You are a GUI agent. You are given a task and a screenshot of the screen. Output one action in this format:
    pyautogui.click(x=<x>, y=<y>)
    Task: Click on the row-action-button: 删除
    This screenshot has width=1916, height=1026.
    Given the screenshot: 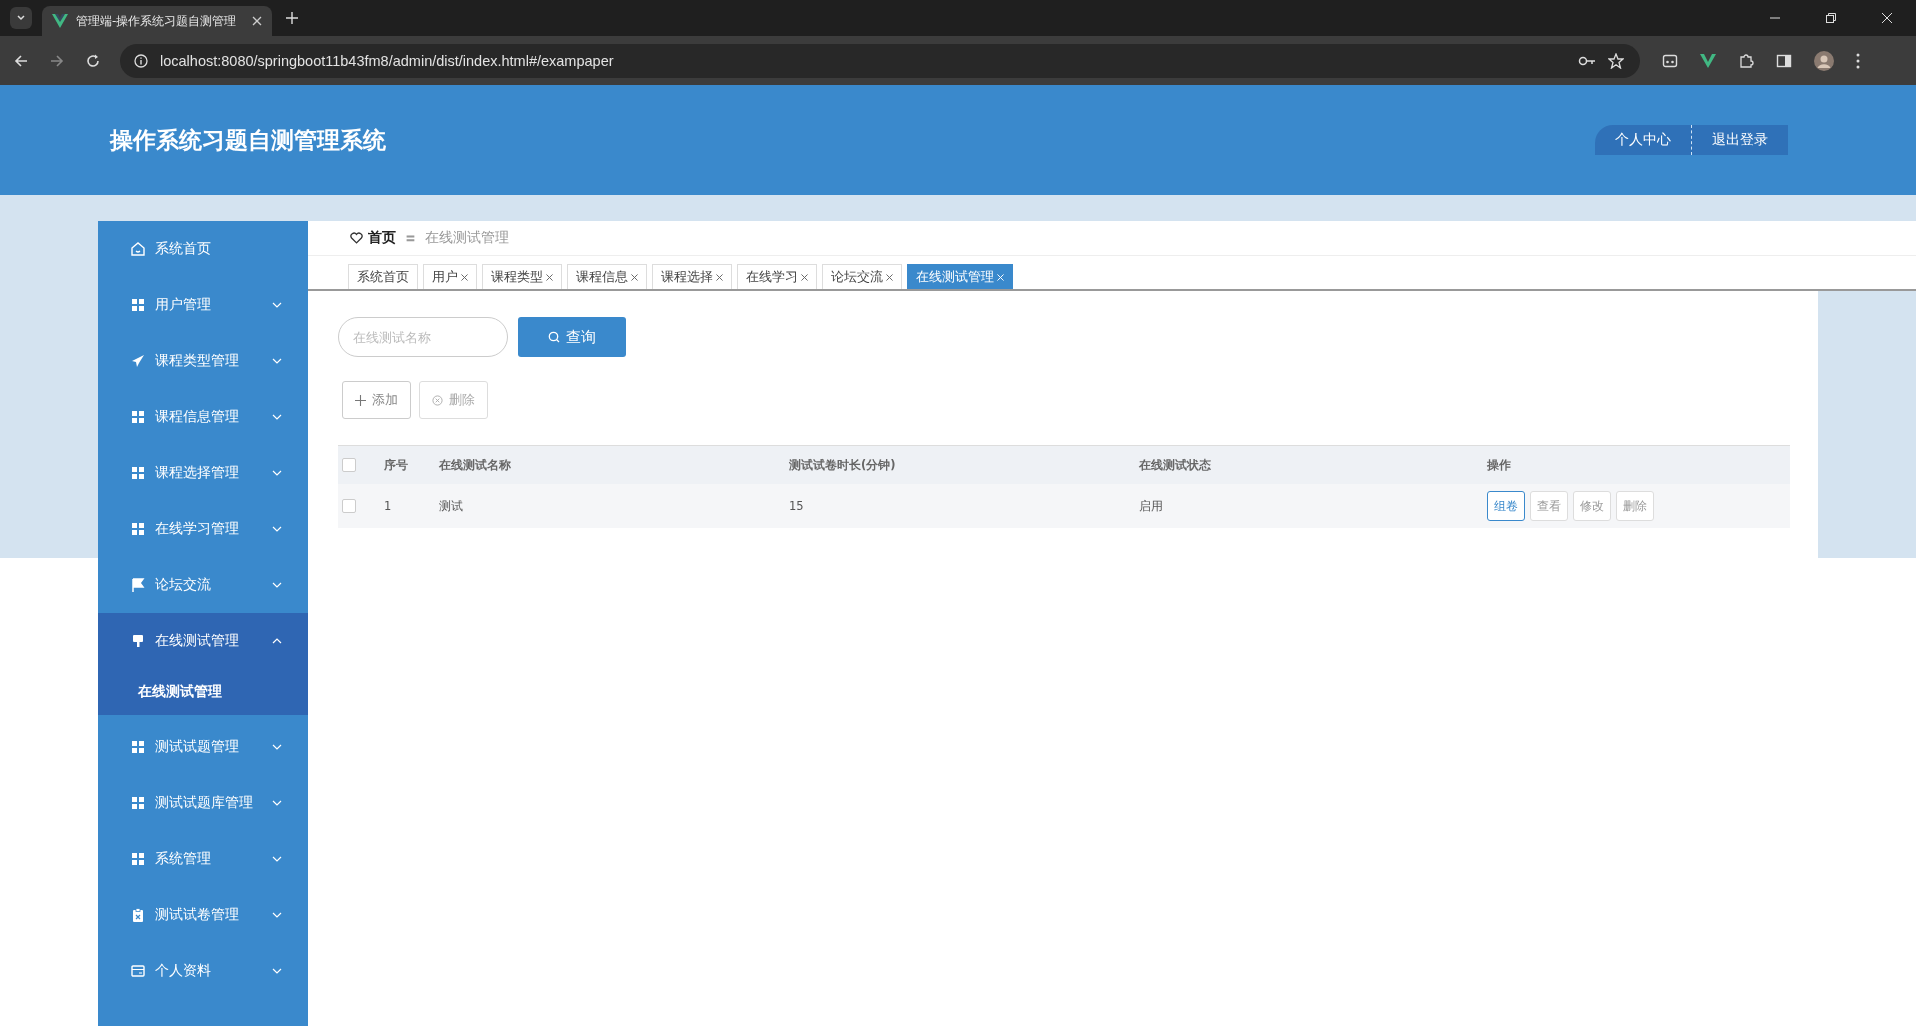 What is the action you would take?
    pyautogui.click(x=1635, y=506)
    